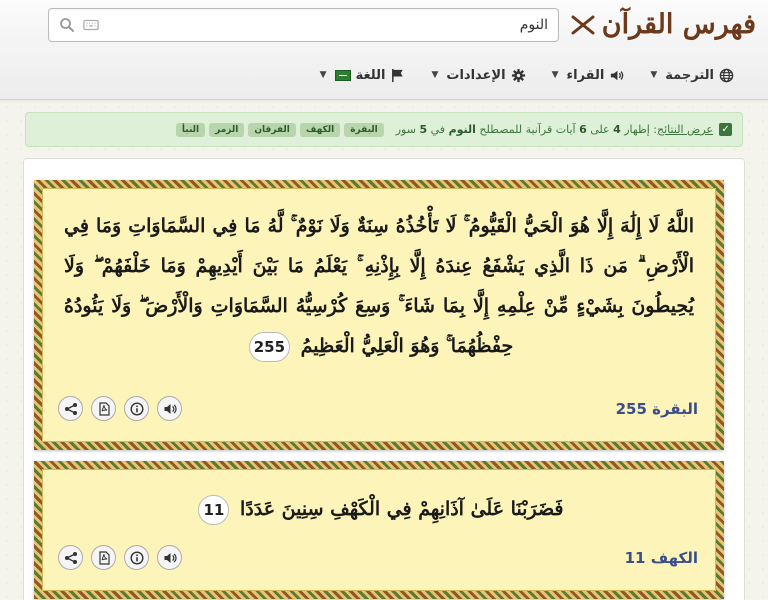  What do you see at coordinates (462, 129) in the screenshot?
I see `search-term: النوم` at bounding box center [462, 129].